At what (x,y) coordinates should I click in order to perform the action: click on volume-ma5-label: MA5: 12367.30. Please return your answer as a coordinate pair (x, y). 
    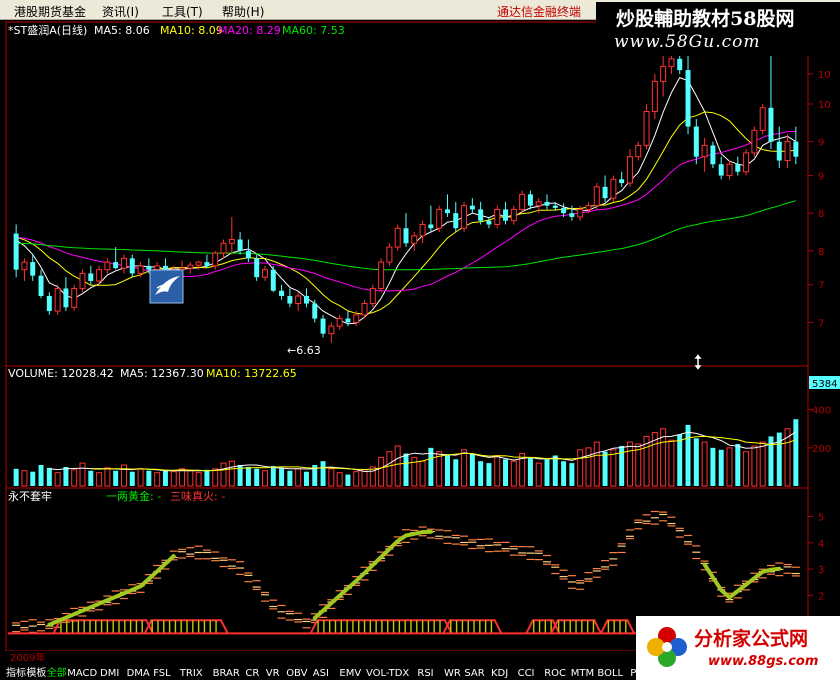
    Looking at the image, I should click on (162, 373).